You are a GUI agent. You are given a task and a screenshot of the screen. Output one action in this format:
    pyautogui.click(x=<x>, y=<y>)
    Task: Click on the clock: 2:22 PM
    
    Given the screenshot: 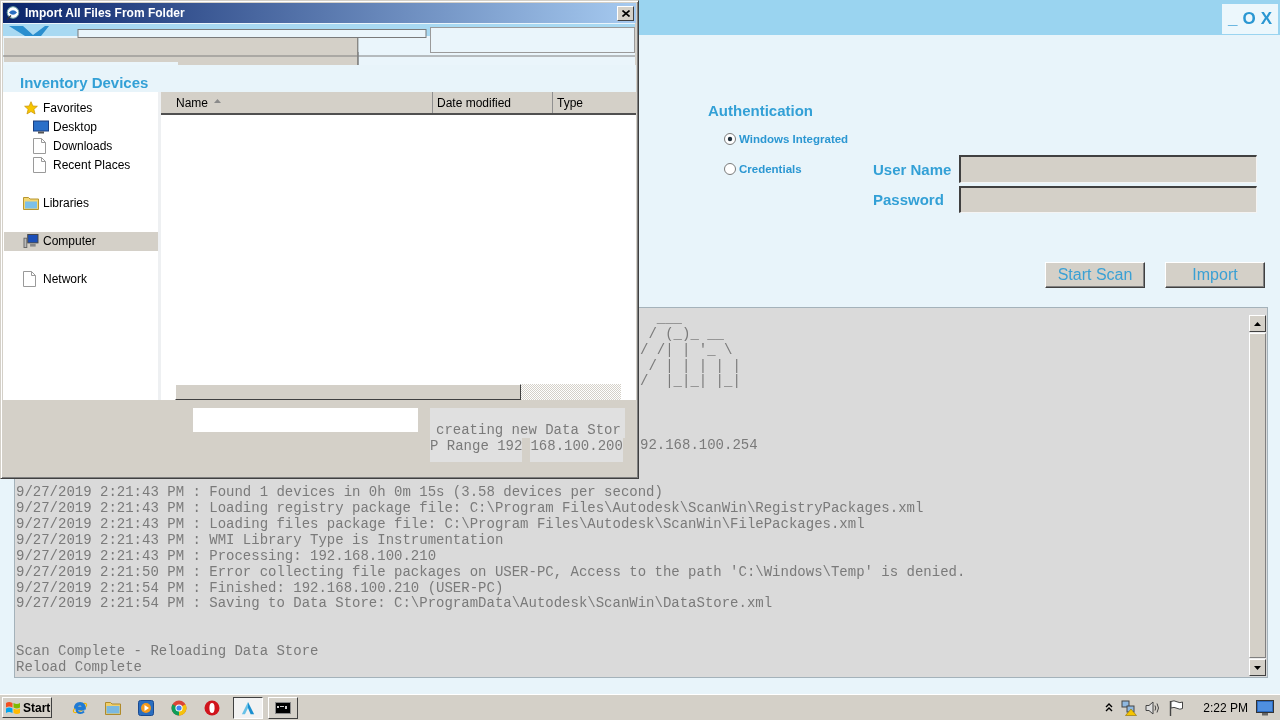 What is the action you would take?
    pyautogui.click(x=1225, y=707)
    